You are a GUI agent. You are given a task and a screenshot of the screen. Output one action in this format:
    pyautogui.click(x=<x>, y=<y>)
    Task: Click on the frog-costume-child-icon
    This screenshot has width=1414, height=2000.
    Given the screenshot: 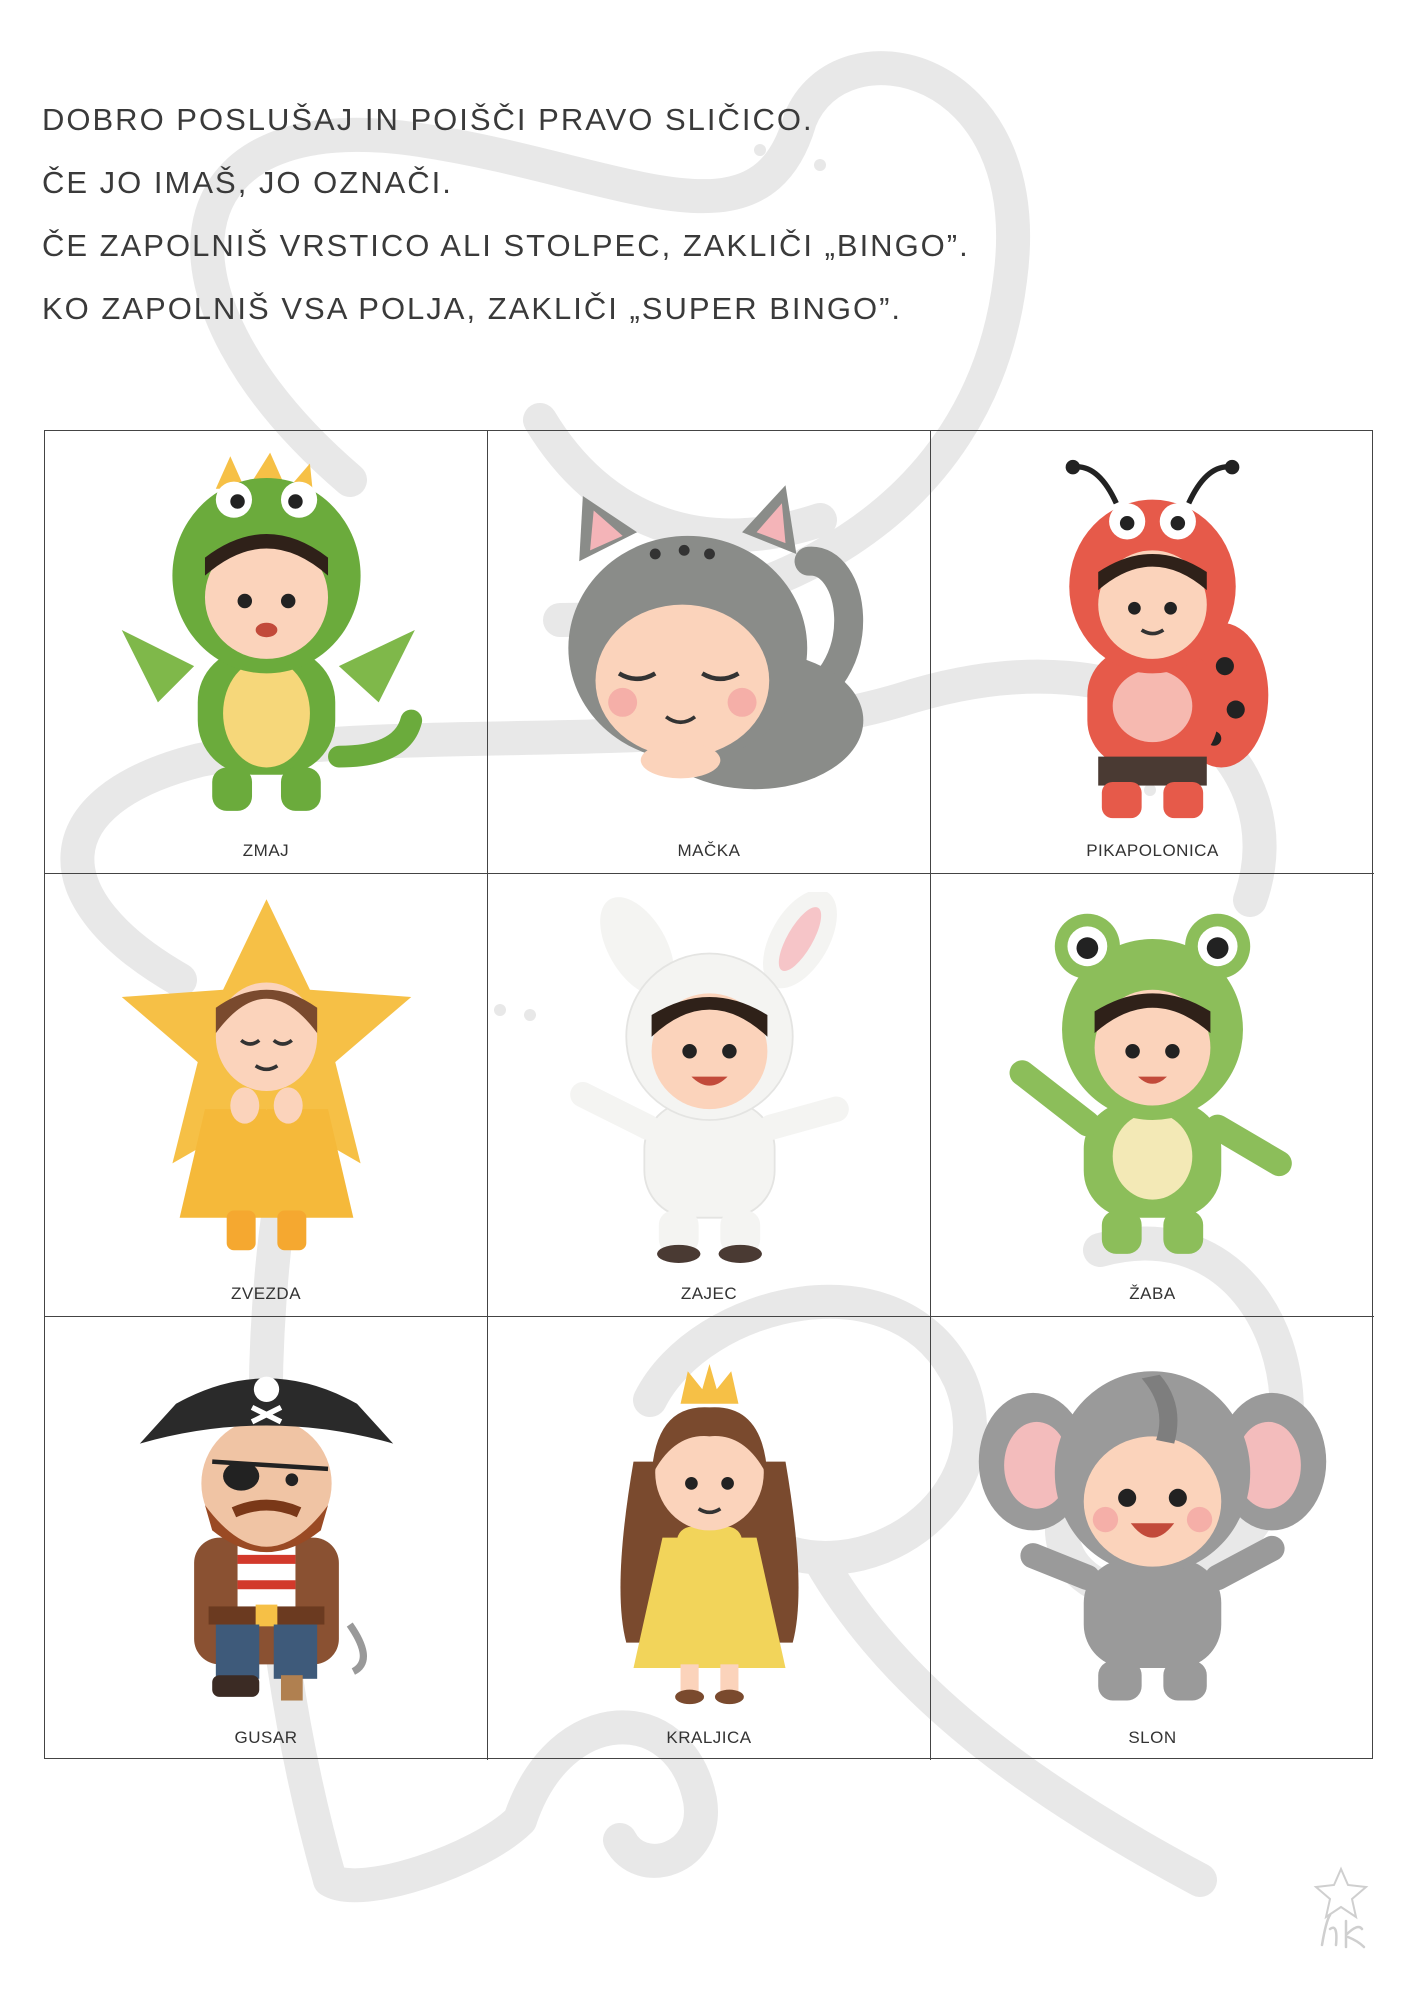 What is the action you would take?
    pyautogui.click(x=1150, y=1083)
    